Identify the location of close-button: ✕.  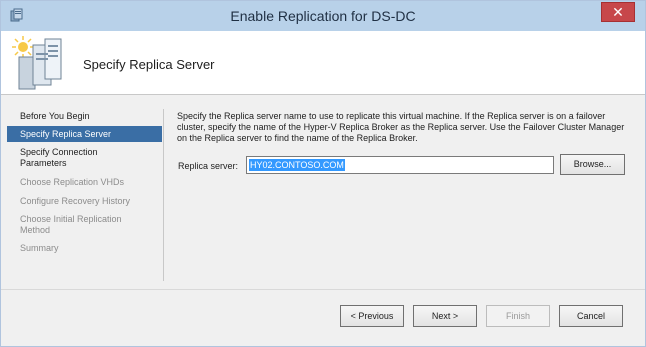
(618, 12).